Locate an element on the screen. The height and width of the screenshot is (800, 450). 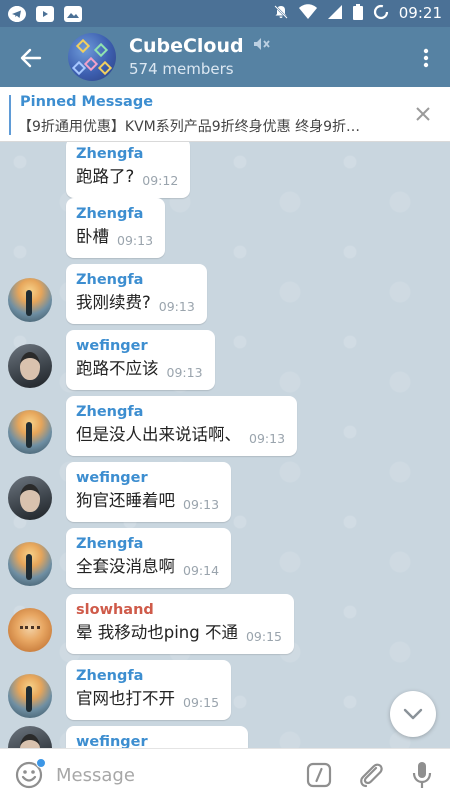
message-bubble: Zhengfa 全套没消息啊 09:14 is located at coordinates (149, 558).